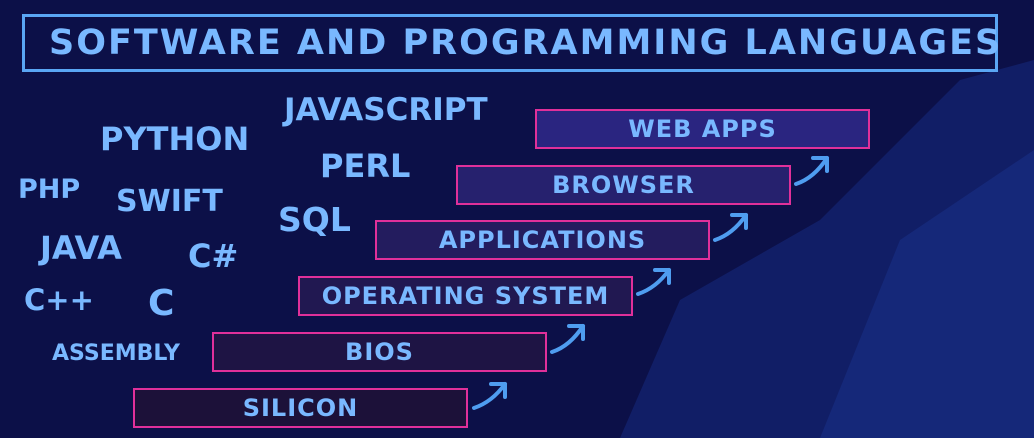 Image resolution: width=1034 pixels, height=438 pixels. I want to click on layer-label: OPERATING SYSTEM, so click(465, 296).